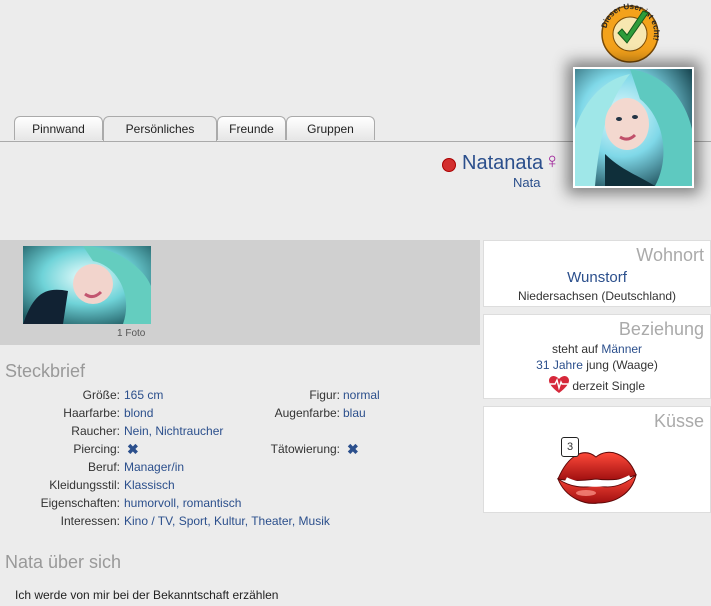 Image resolution: width=711 pixels, height=606 pixels. I want to click on field-label: Piercing:, so click(96, 449).